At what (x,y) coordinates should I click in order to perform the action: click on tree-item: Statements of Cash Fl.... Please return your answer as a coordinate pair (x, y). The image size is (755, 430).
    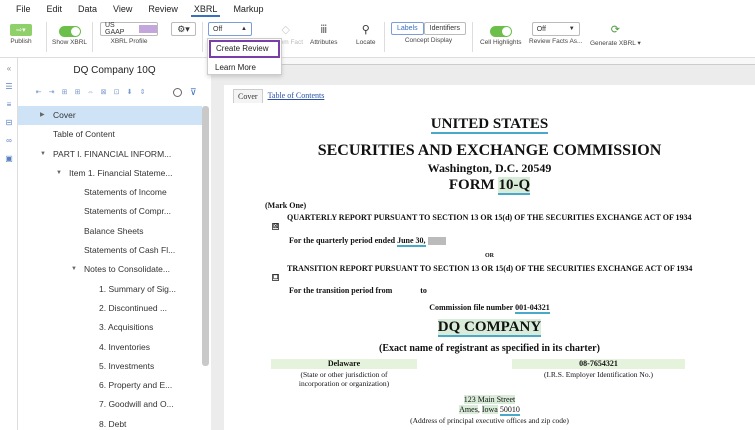
    Looking at the image, I should click on (110, 250).